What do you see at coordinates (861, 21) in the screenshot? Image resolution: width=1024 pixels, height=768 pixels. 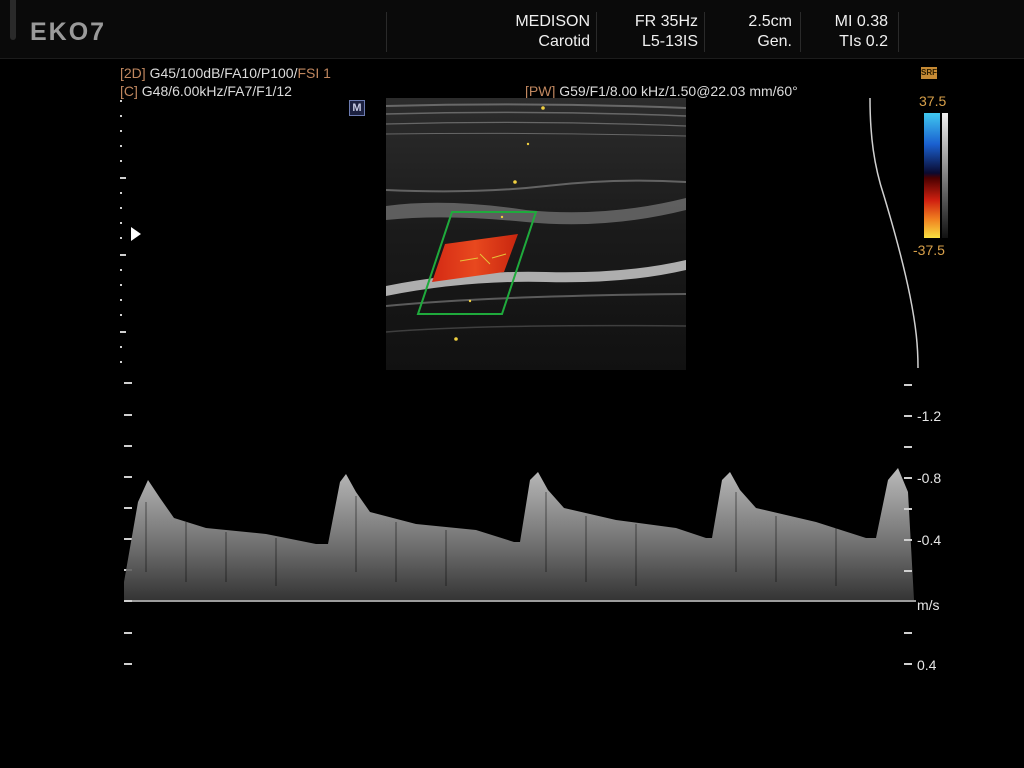 I see `mi-label: MI 0.38` at bounding box center [861, 21].